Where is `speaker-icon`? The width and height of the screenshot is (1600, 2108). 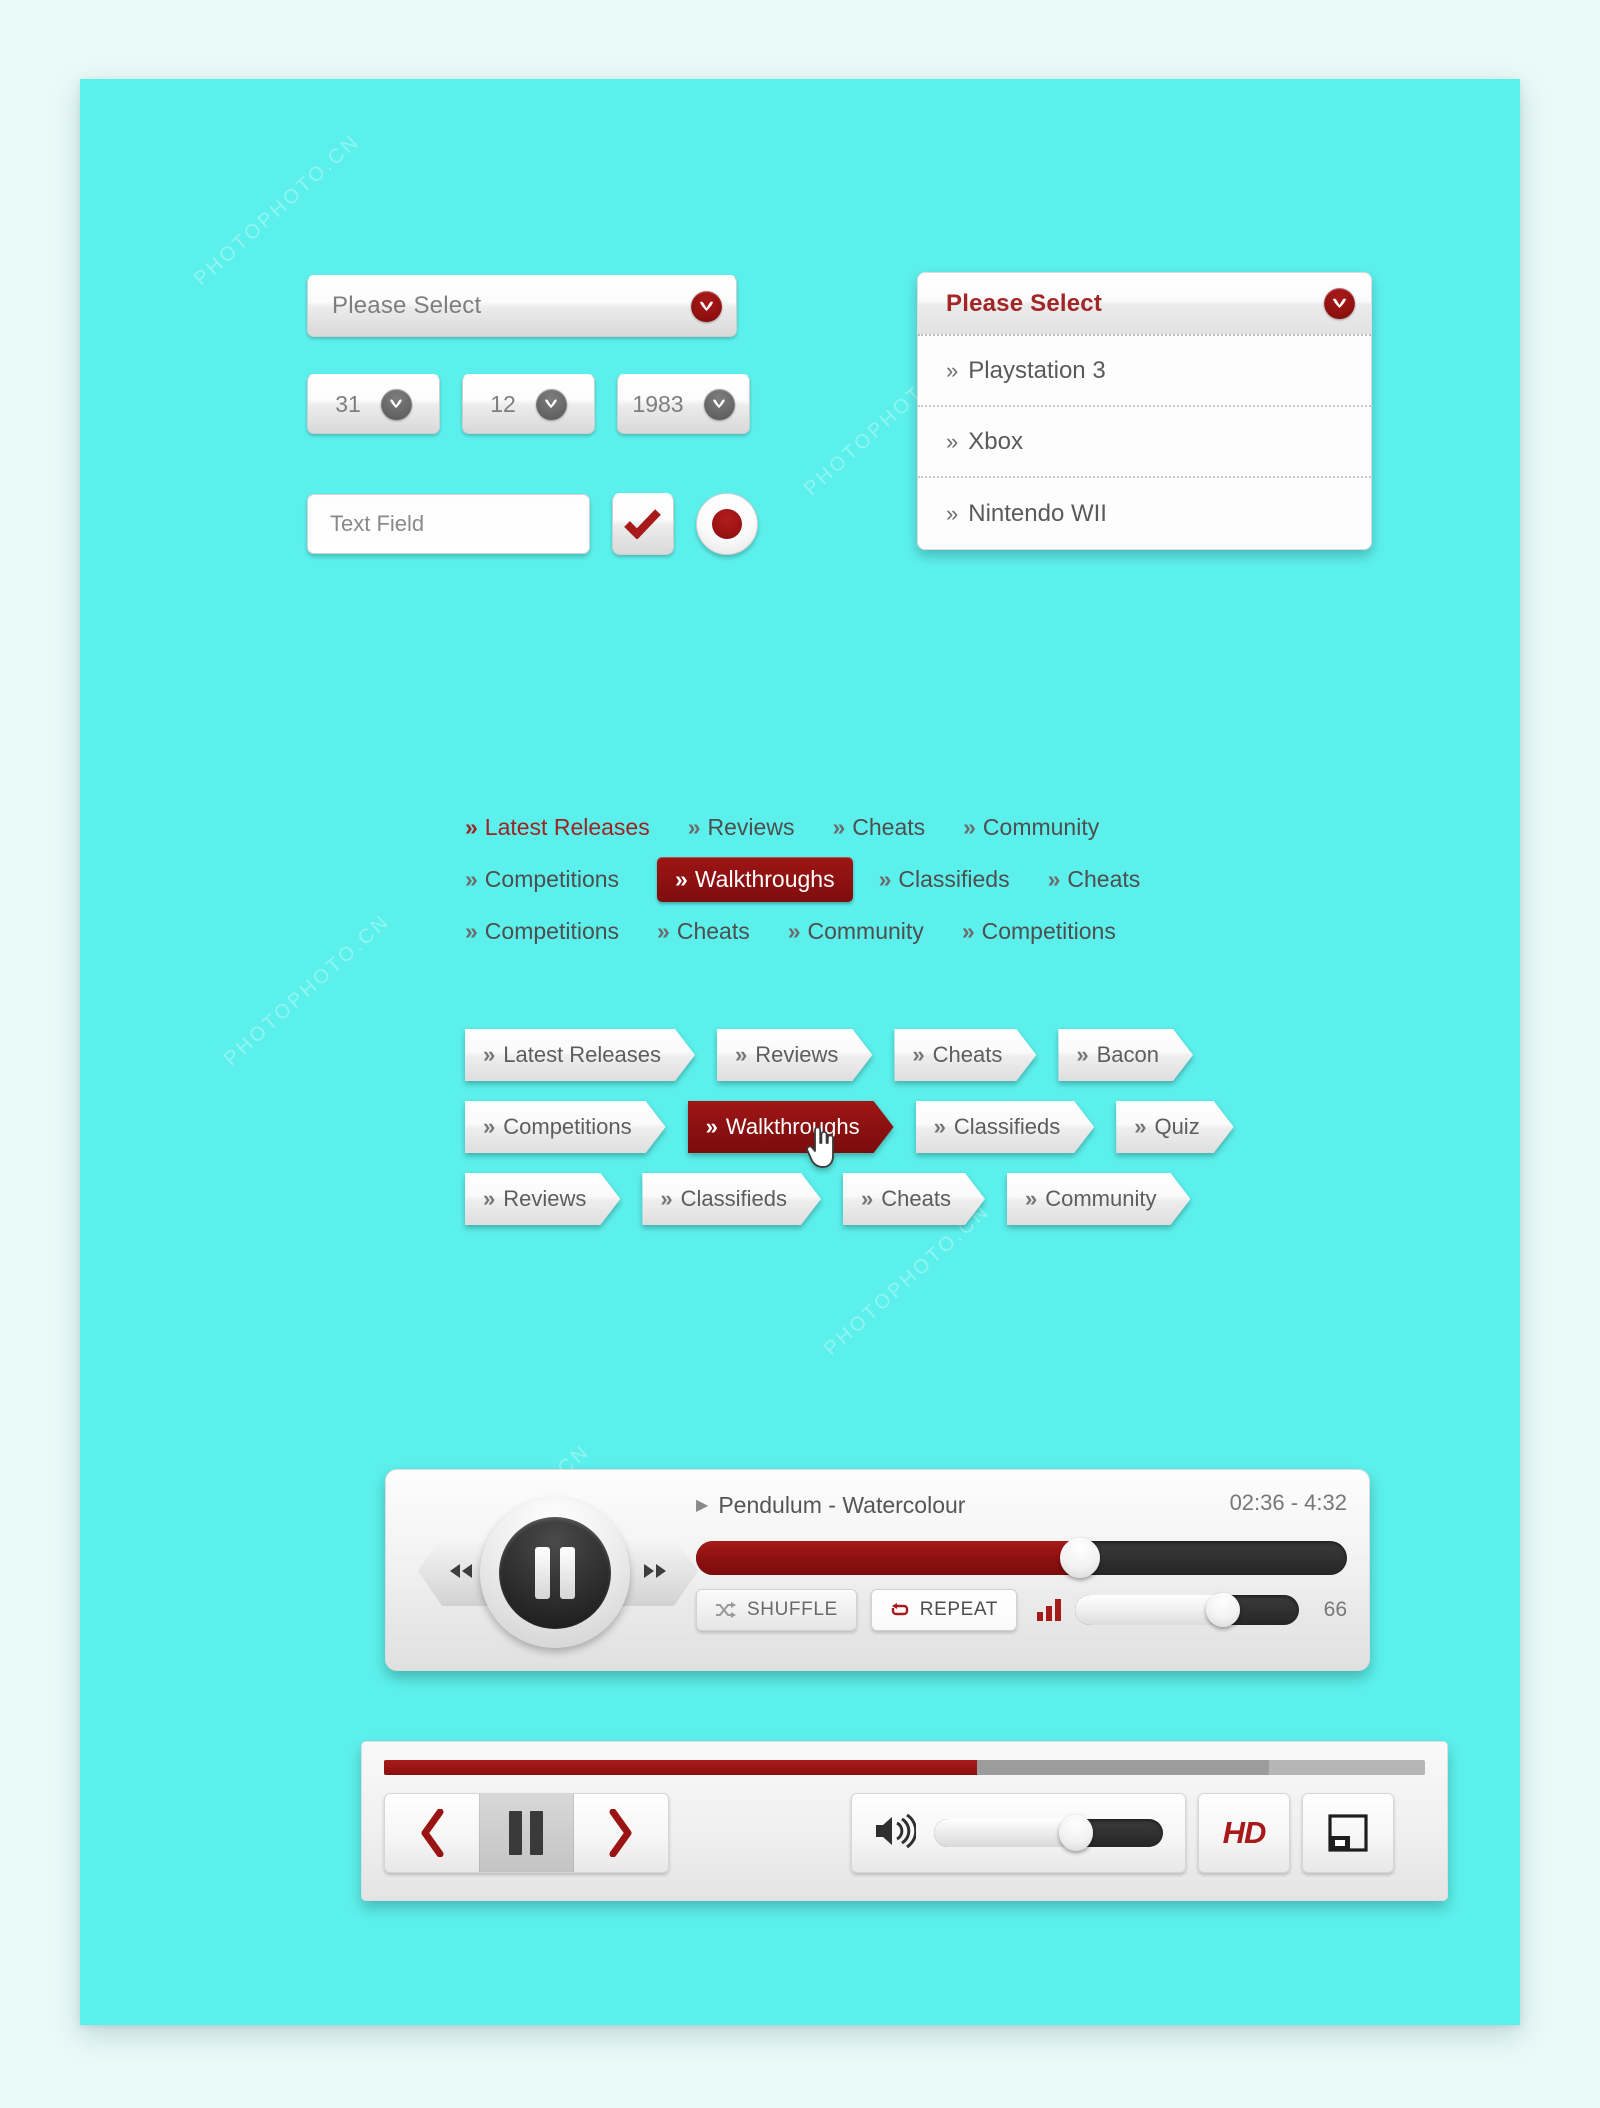
speaker-icon is located at coordinates (896, 1833).